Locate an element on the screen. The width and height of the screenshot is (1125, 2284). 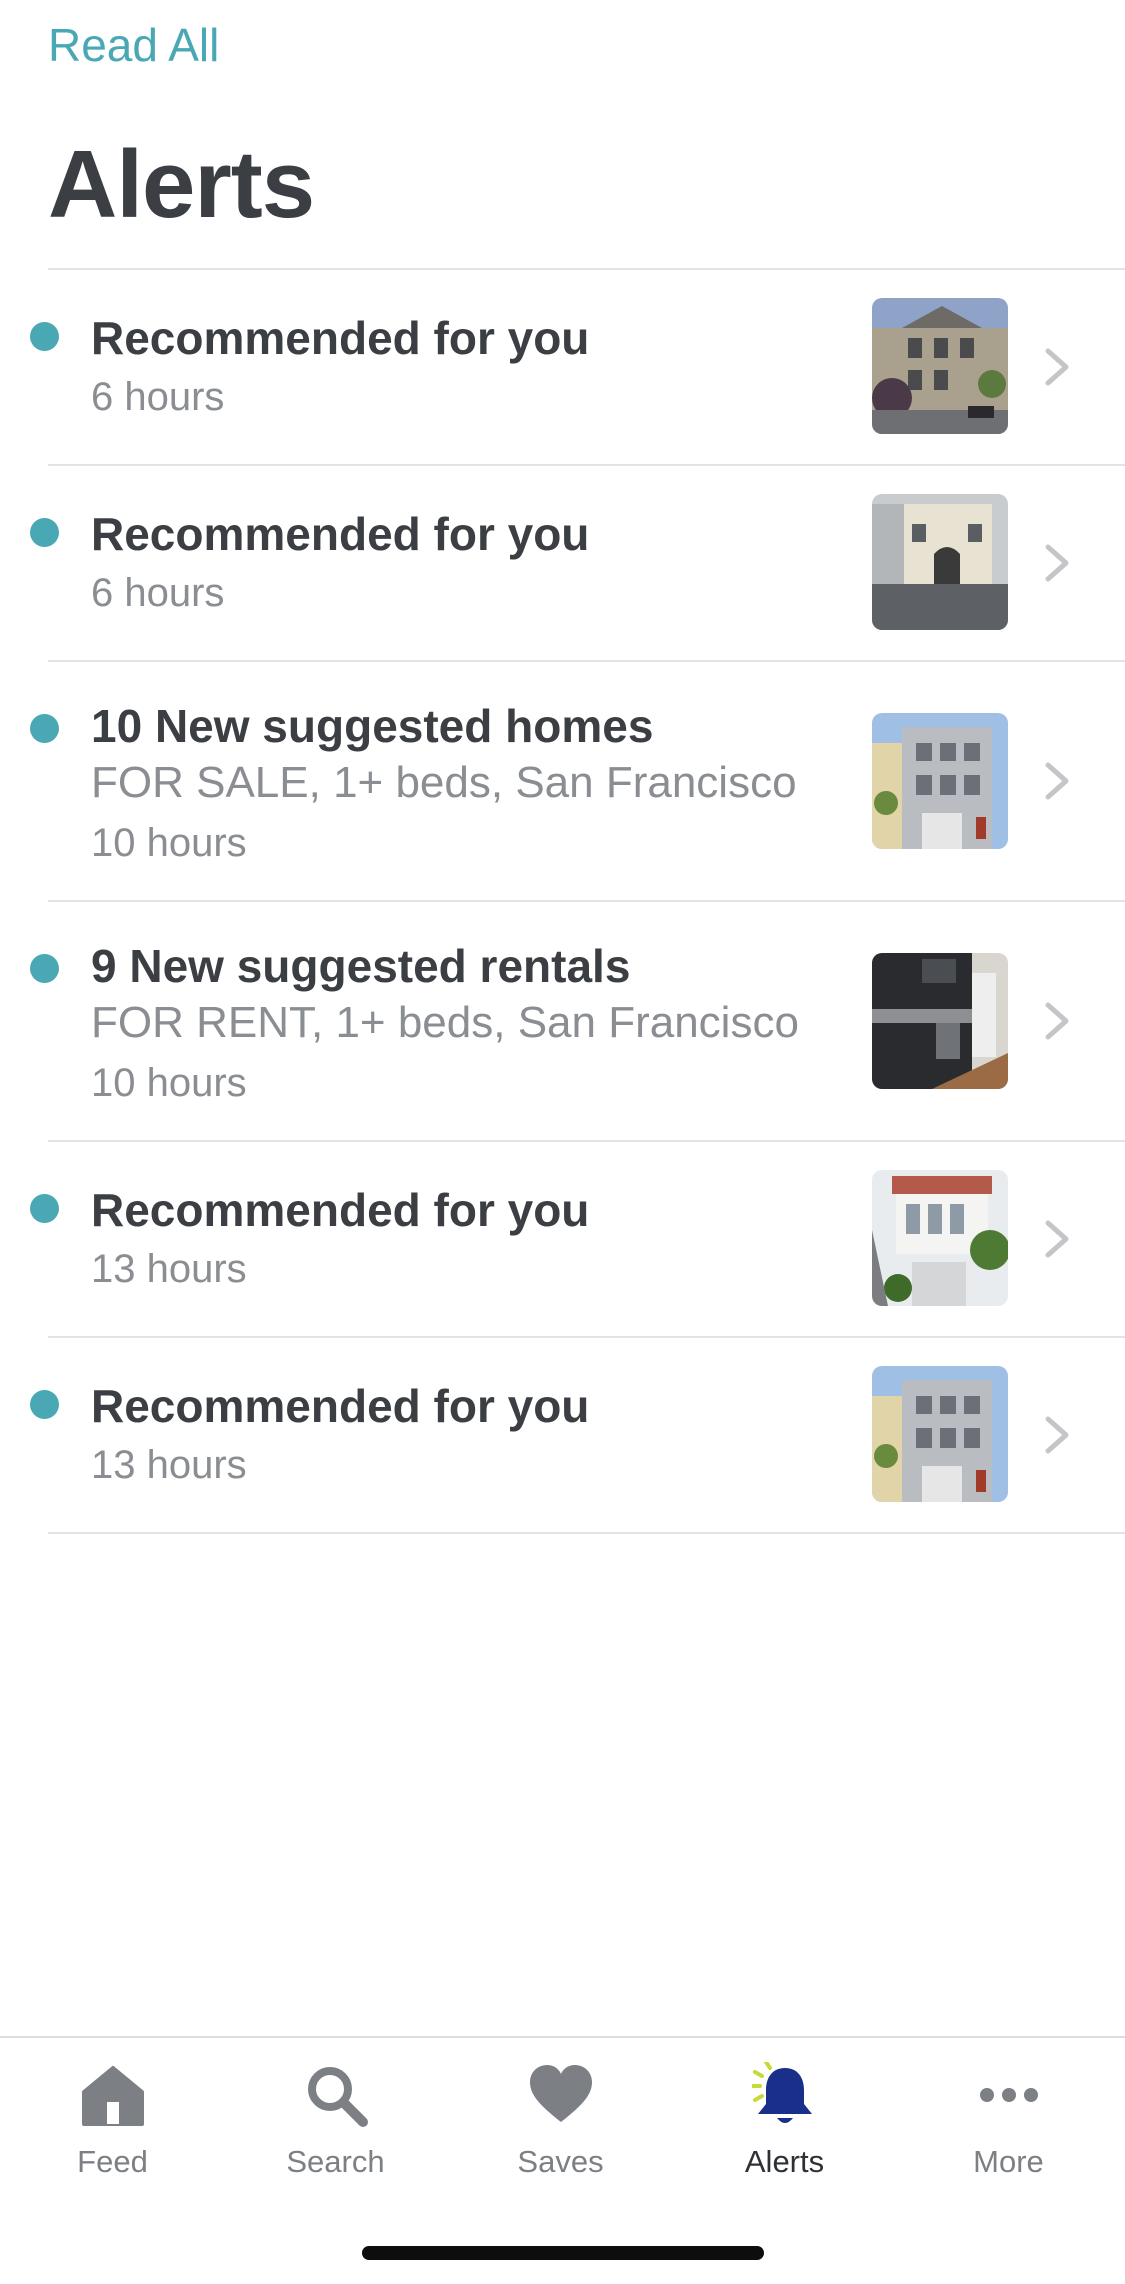
tab-label: More is located at coordinates (1008, 2161).